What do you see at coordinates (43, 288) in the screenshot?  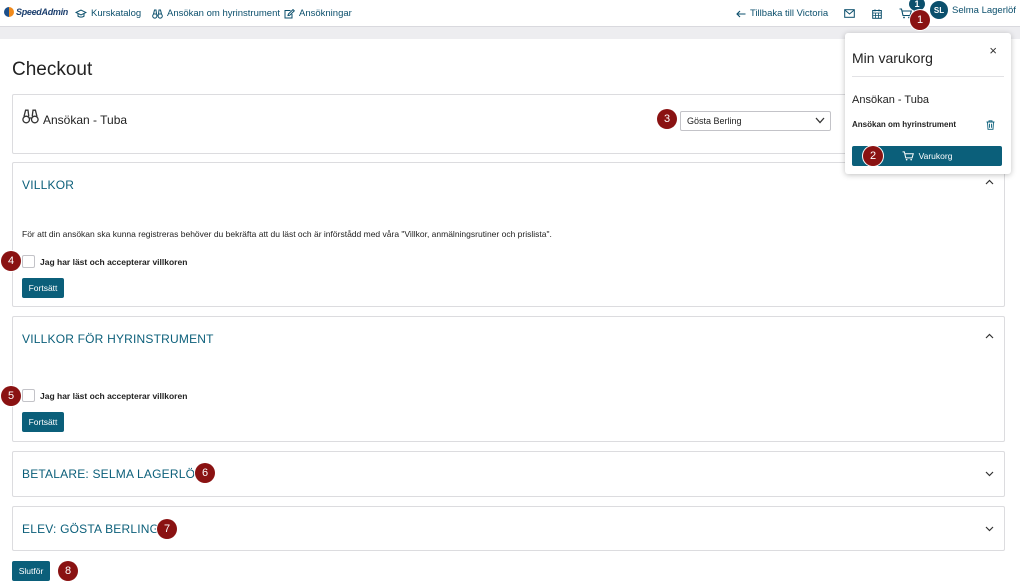 I see `continue-button: Fortsätt` at bounding box center [43, 288].